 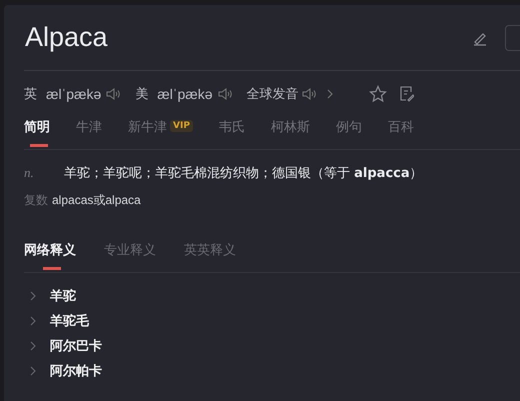 What do you see at coordinates (36, 200) in the screenshot?
I see `plural-label: 复数` at bounding box center [36, 200].